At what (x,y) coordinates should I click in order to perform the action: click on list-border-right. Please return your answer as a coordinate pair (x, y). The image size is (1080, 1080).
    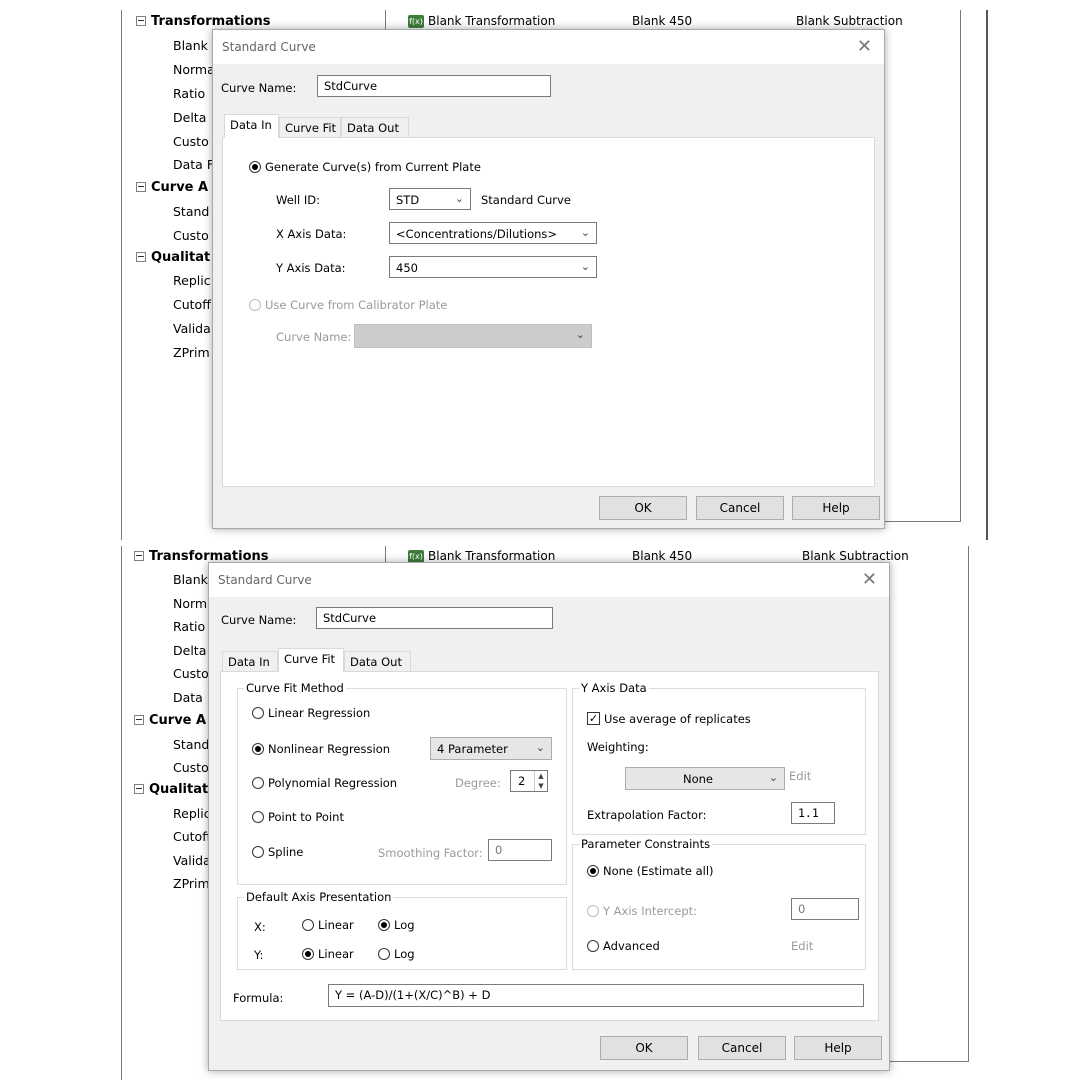
    Looking at the image, I should click on (960, 266).